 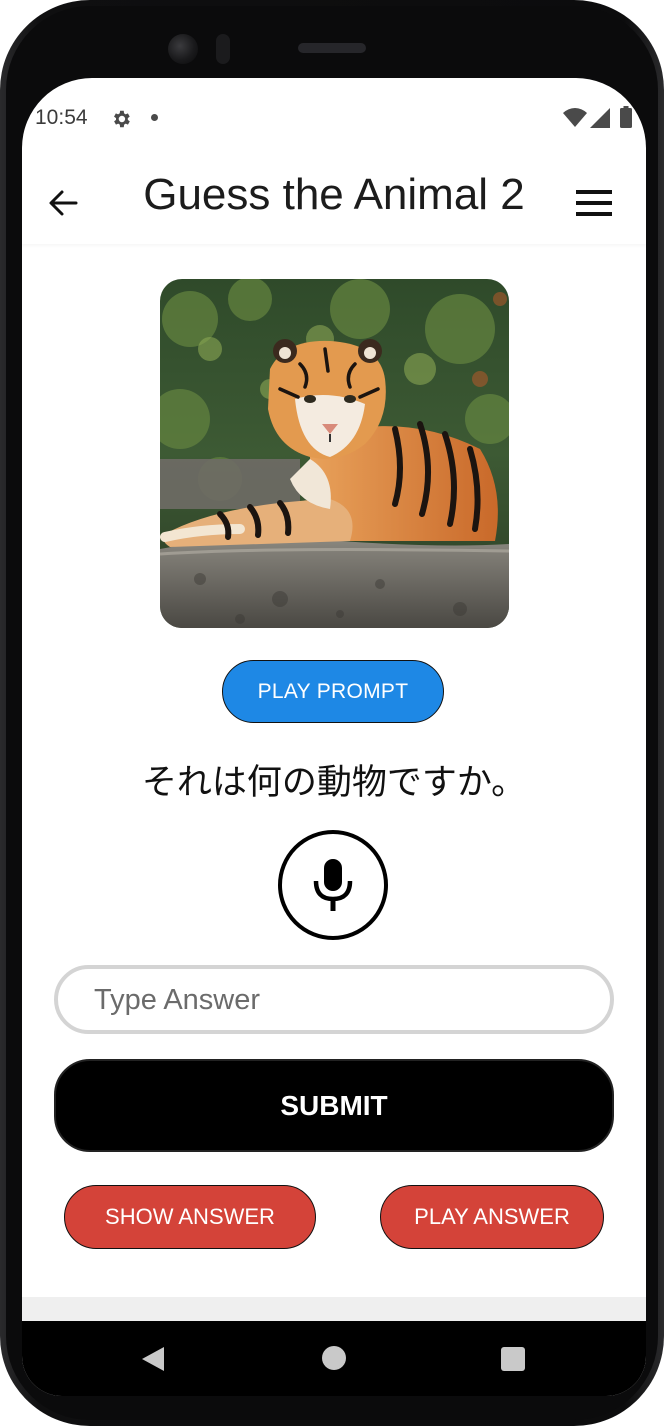 I want to click on page-title: Guess the Animal 2, so click(x=334, y=194).